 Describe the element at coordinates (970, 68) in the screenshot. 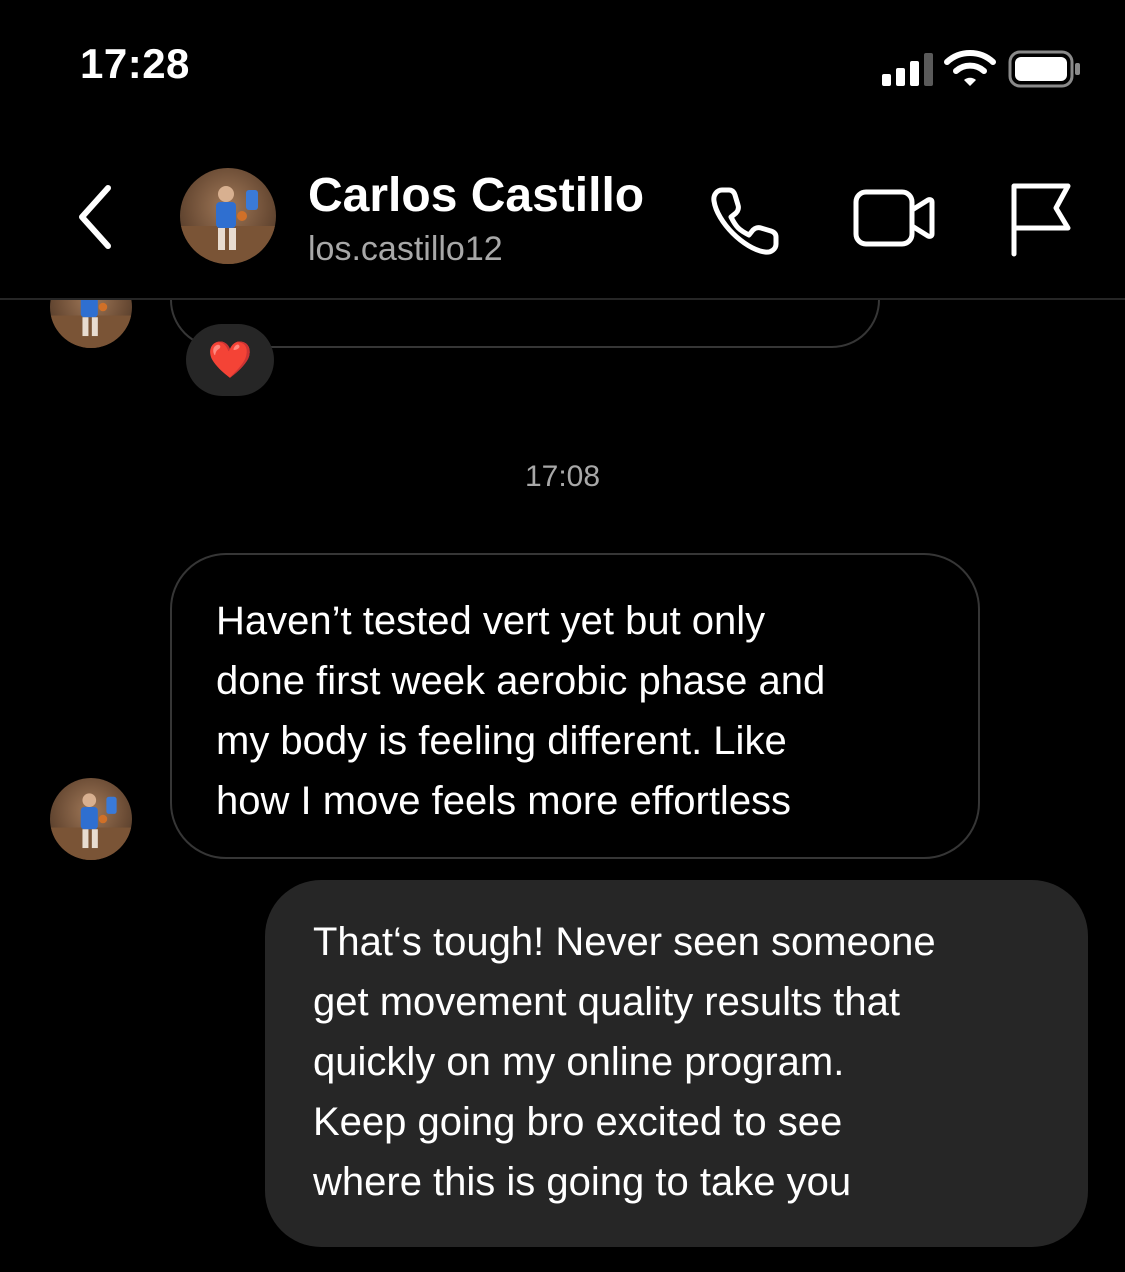

I see `wifi-icon` at that location.